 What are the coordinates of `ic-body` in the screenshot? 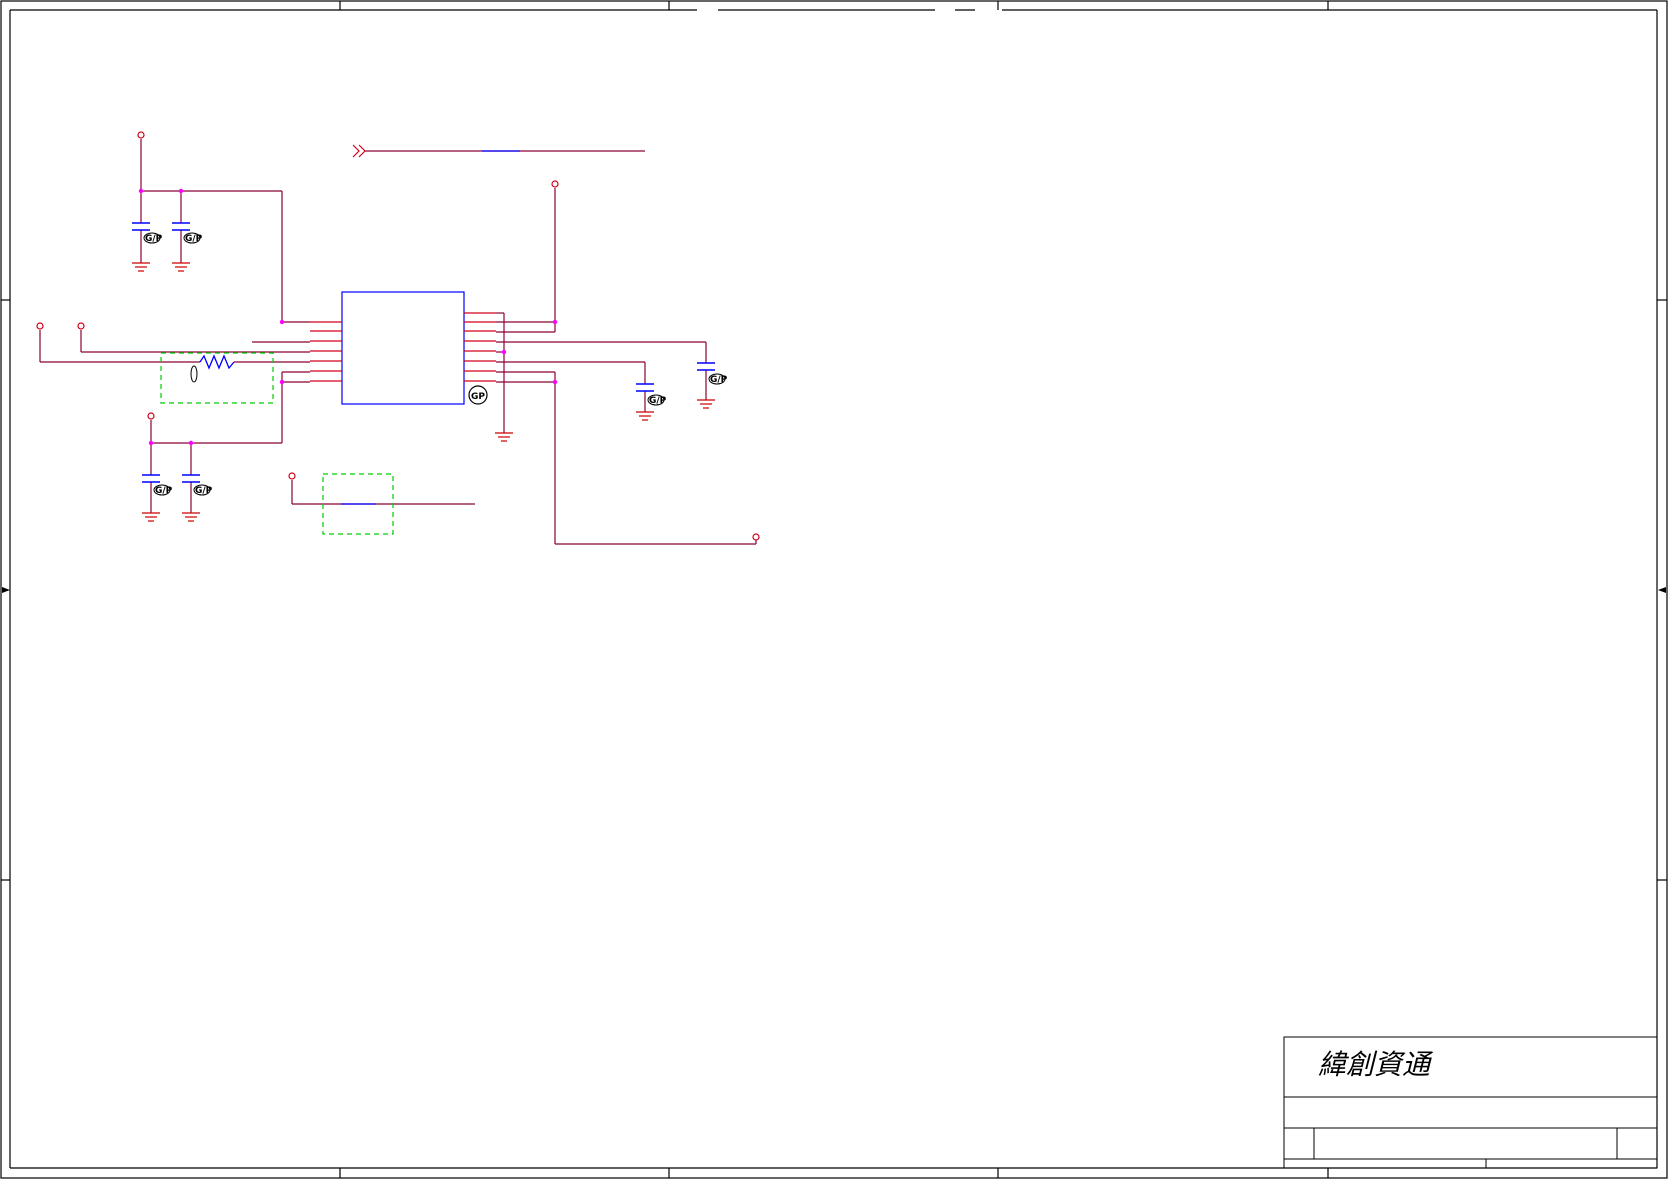 It's located at (403, 348).